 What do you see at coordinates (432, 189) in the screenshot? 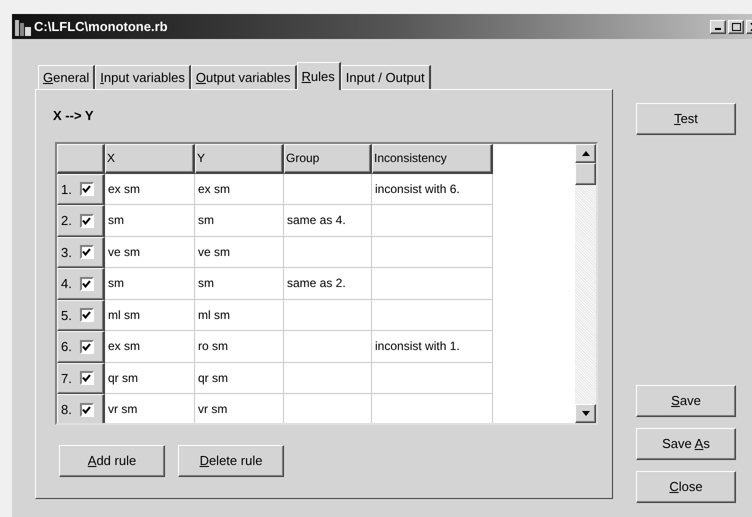
I see `table-cell: inconsist with 6.` at bounding box center [432, 189].